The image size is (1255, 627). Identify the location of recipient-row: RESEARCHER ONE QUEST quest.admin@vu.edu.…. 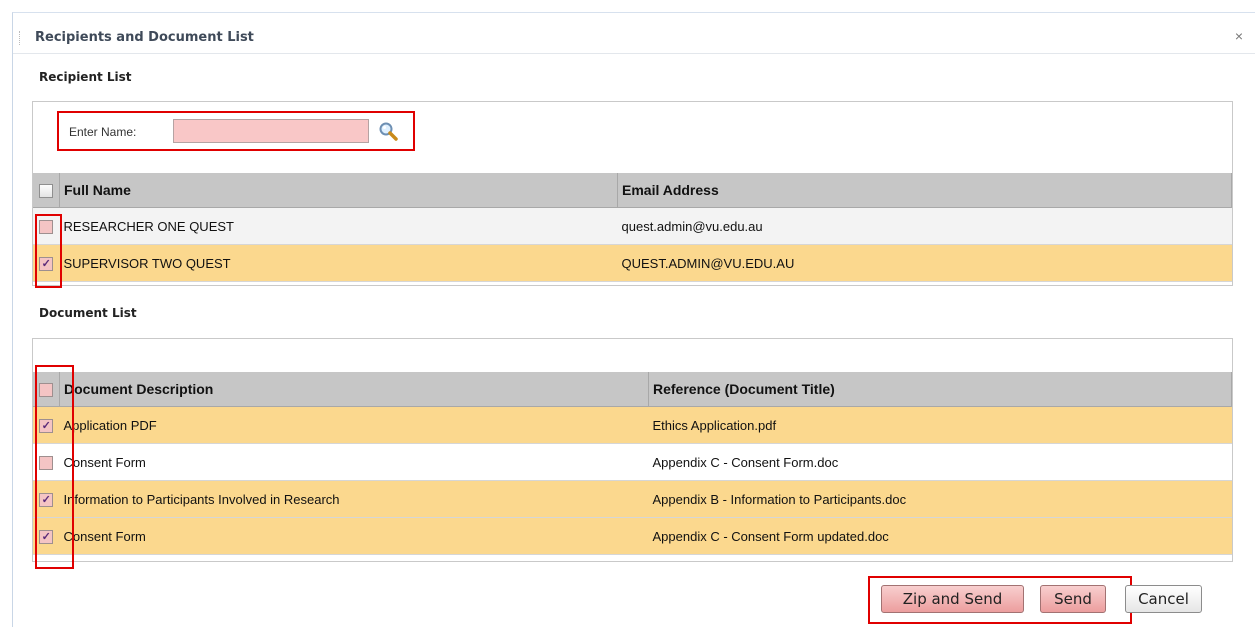
(632, 226).